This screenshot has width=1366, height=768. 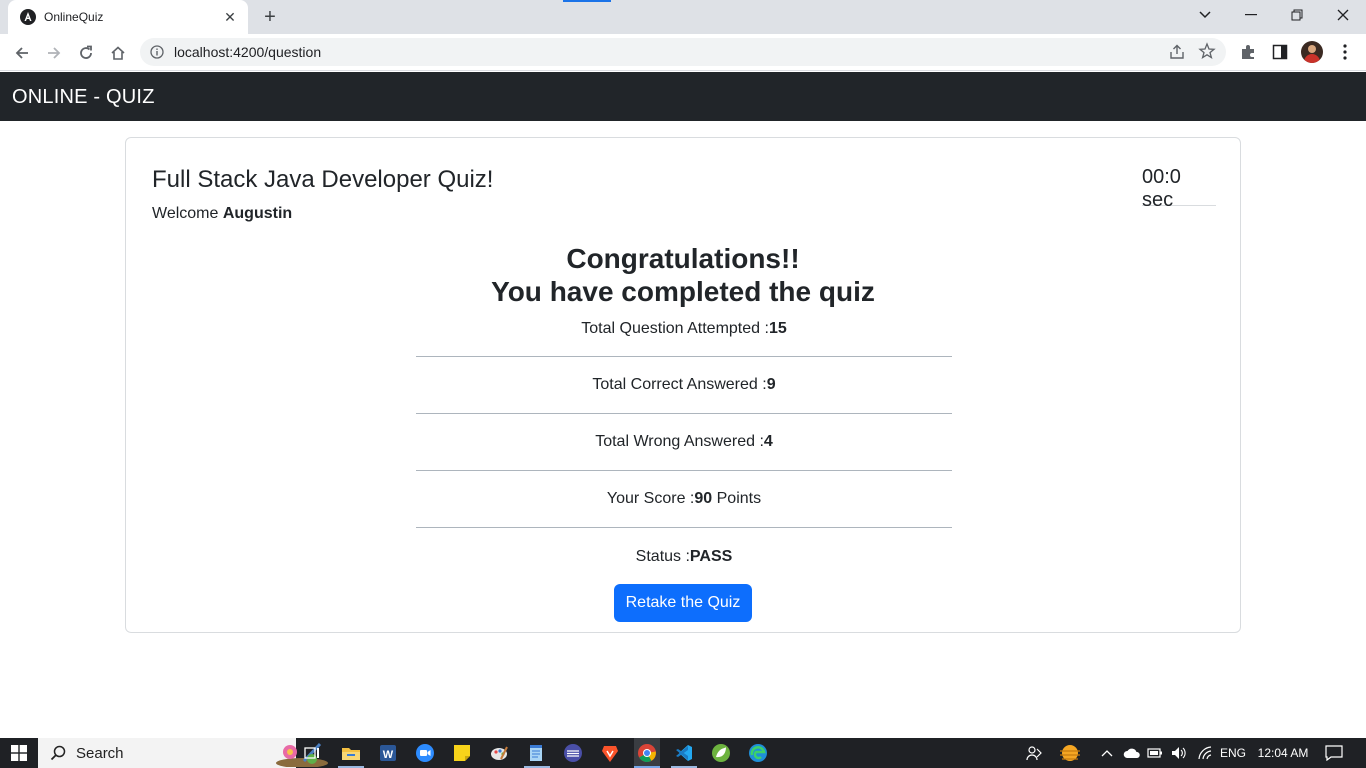 I want to click on welcome-prefix: Welcome, so click(x=187, y=213).